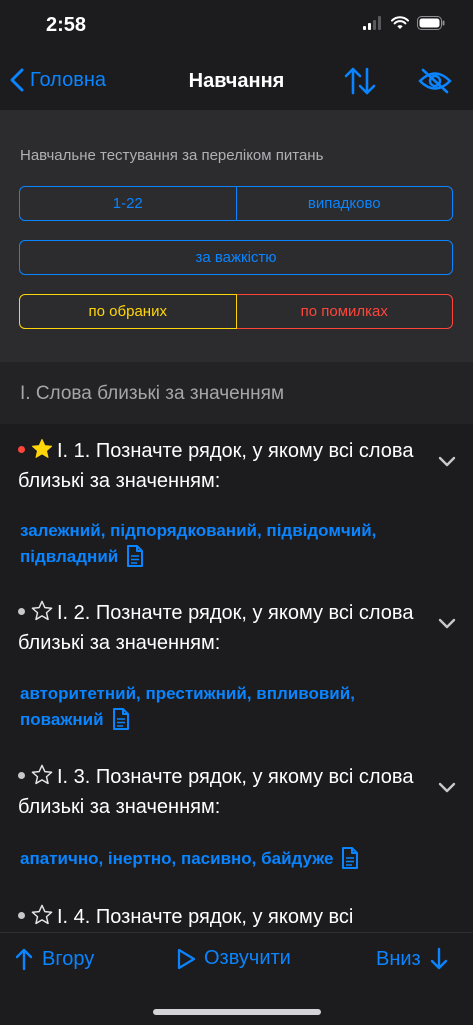 The height and width of the screenshot is (1025, 473). What do you see at coordinates (236, 27) in the screenshot?
I see `status-bar: 2:58` at bounding box center [236, 27].